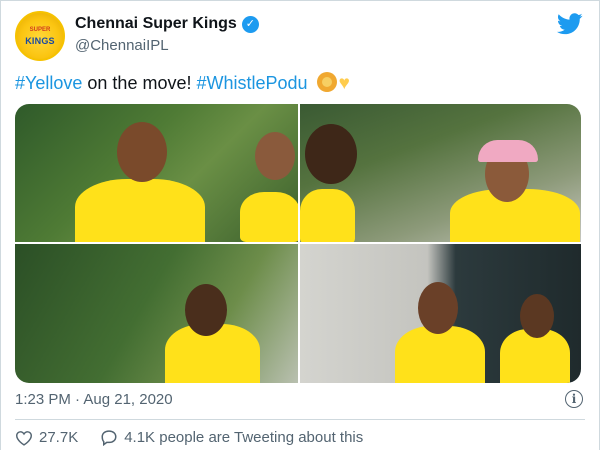 This screenshot has width=600, height=450. Describe the element at coordinates (244, 437) in the screenshot. I see `reply-count-text: 4.1K people are Tweeting about this` at that location.